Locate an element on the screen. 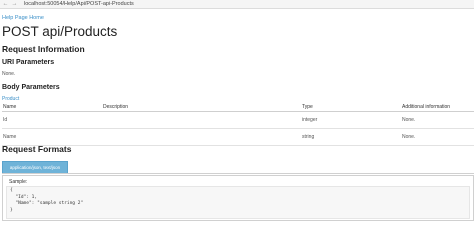  uri-parameters-heading: URI Parameters is located at coordinates (28, 62).